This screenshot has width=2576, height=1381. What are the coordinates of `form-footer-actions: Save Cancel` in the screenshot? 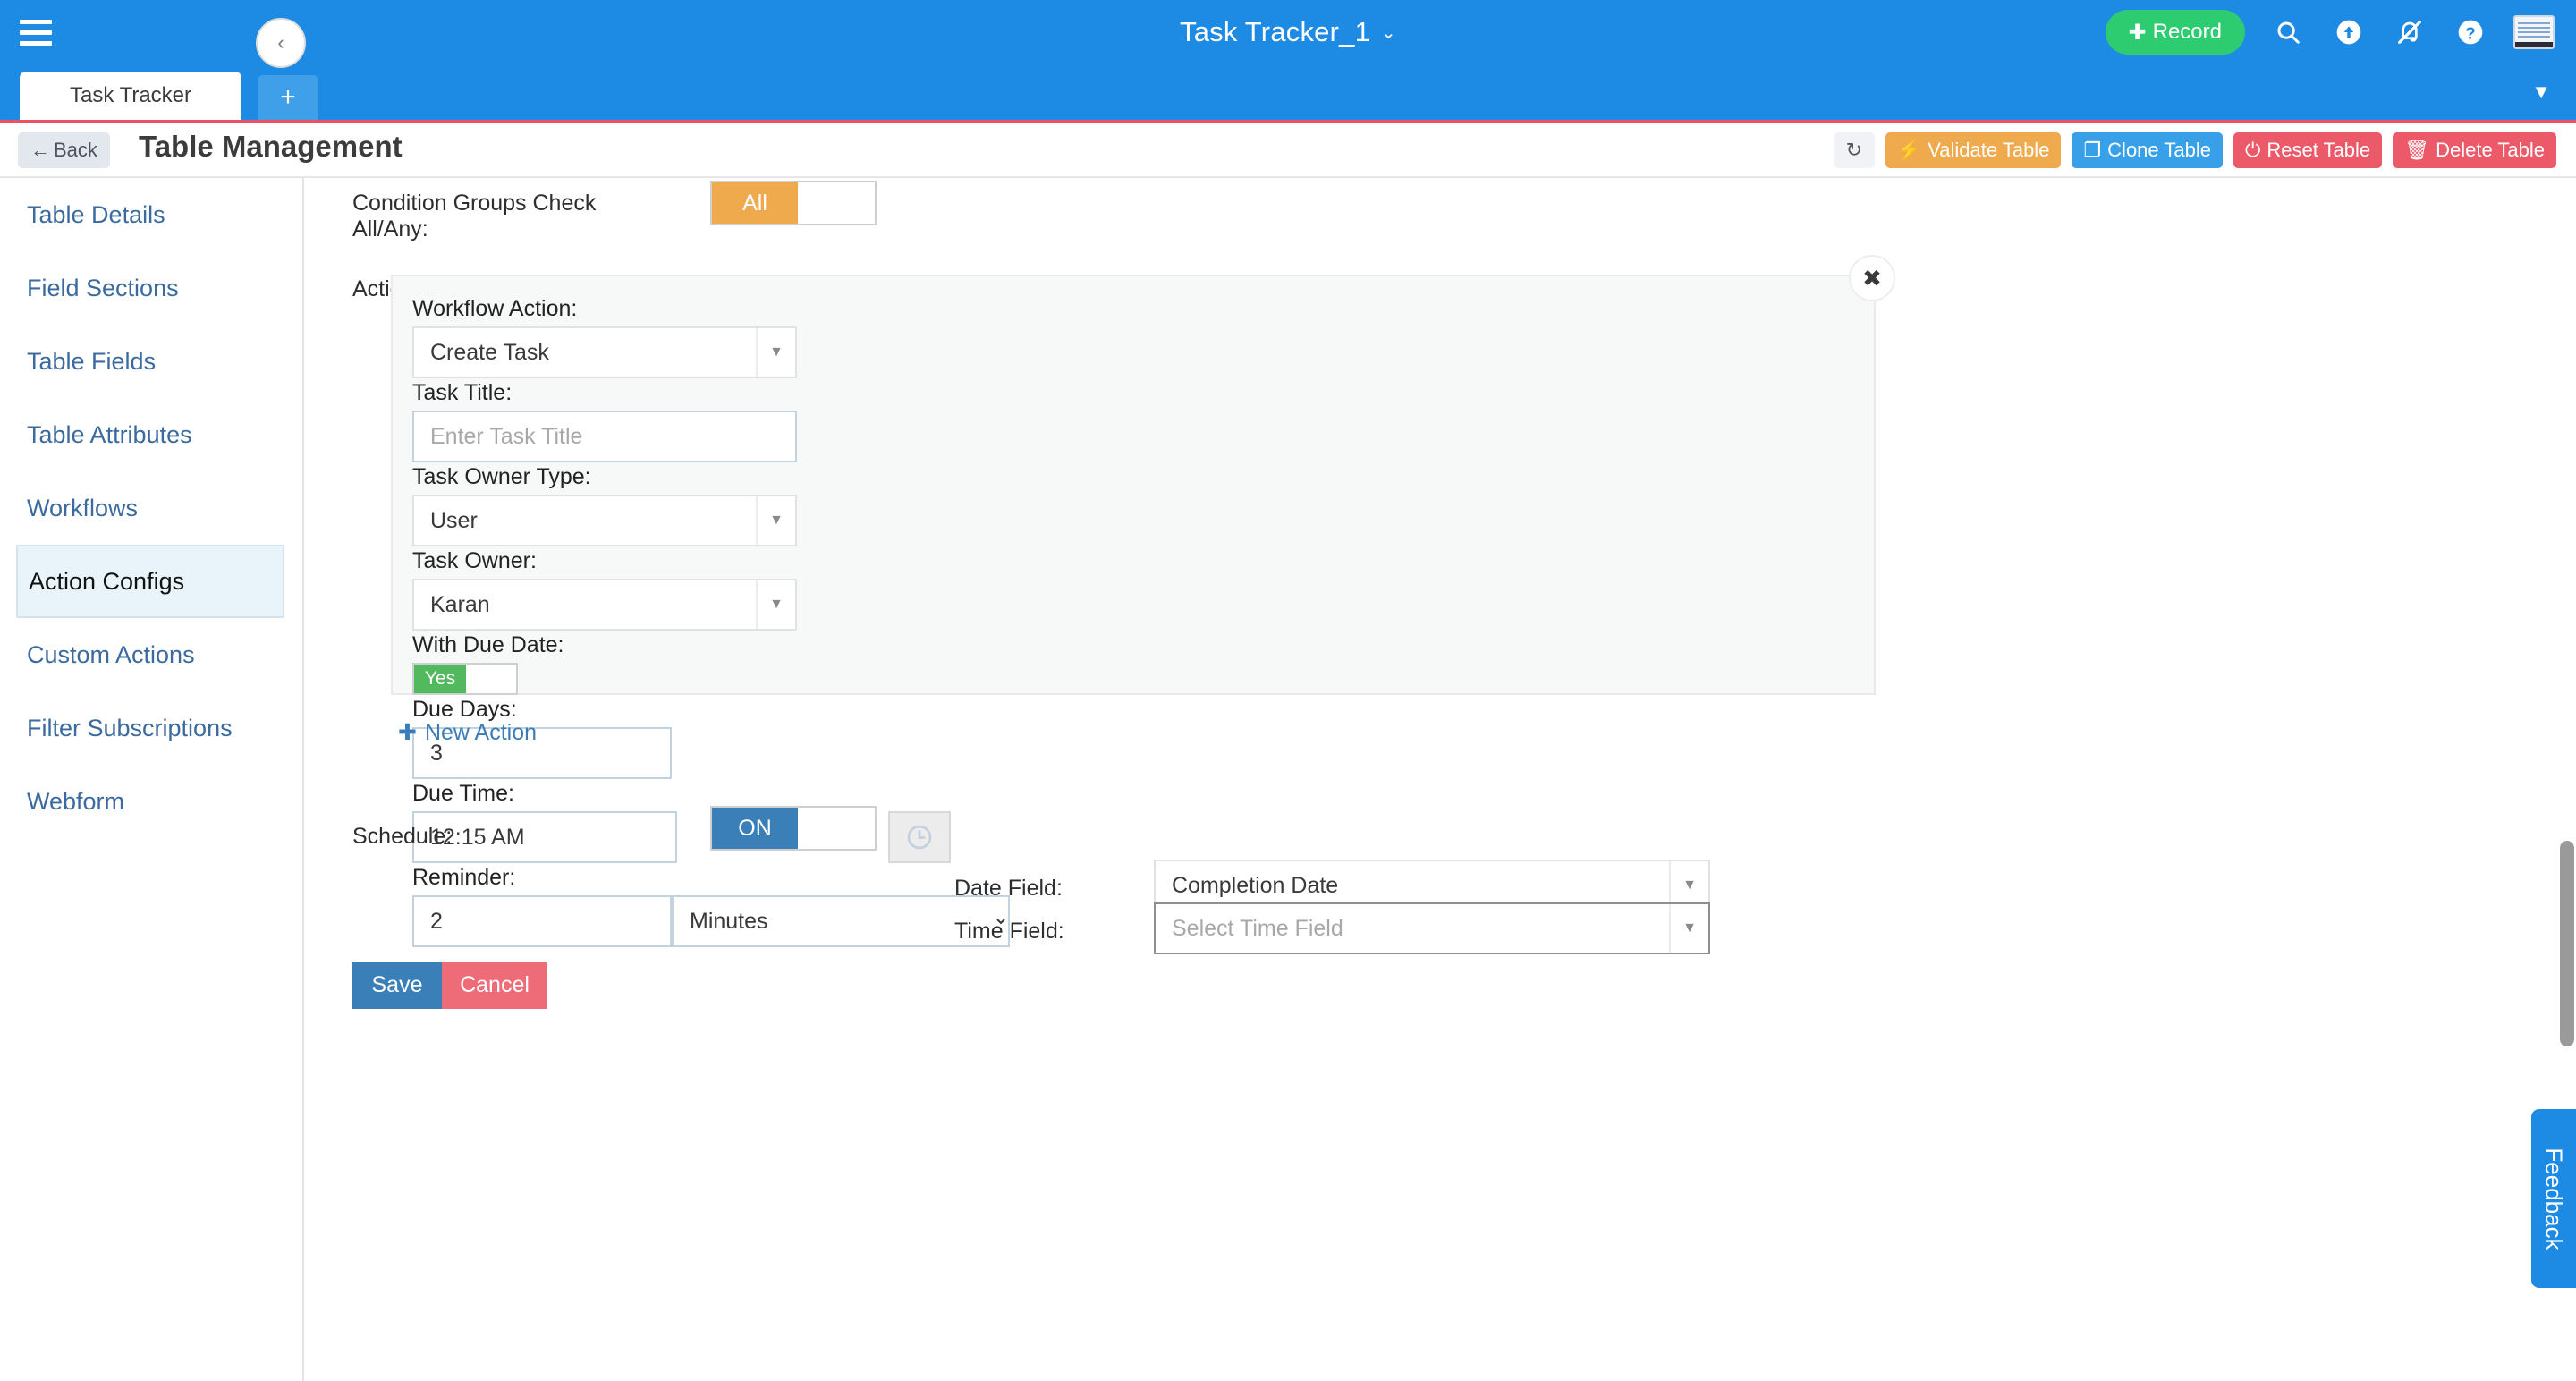 It's located at (449, 985).